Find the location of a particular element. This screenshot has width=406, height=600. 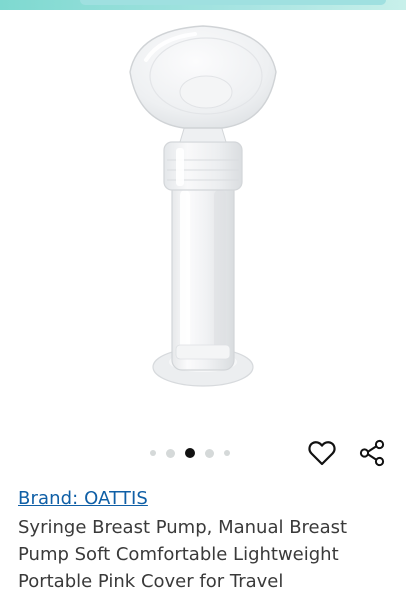

image-carousel-indicator is located at coordinates (190, 453).